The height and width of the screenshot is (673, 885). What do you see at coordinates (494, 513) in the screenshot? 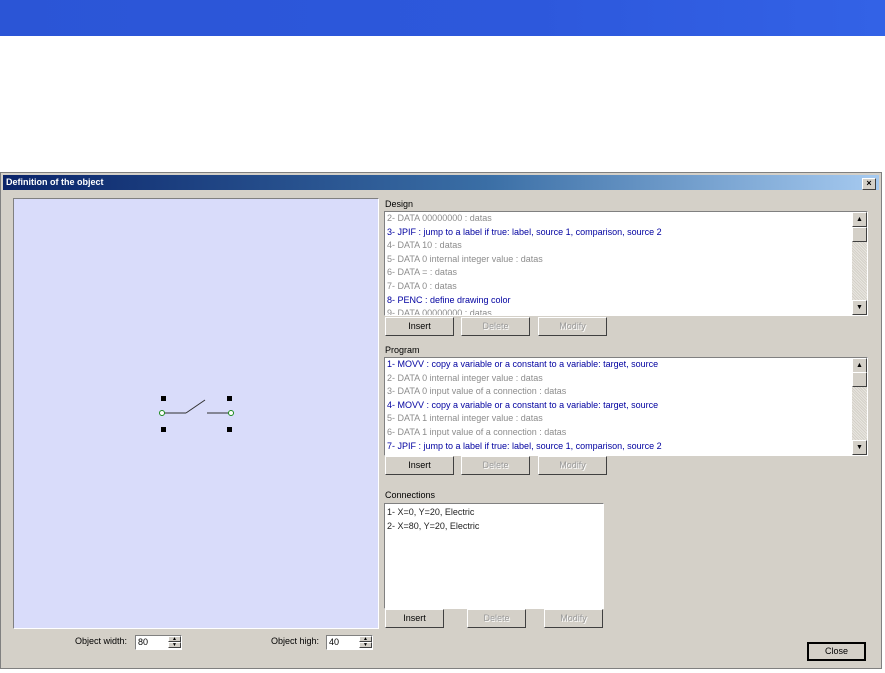
I see `connection-list-item: 1- X=0, Y=20, Electric` at bounding box center [494, 513].